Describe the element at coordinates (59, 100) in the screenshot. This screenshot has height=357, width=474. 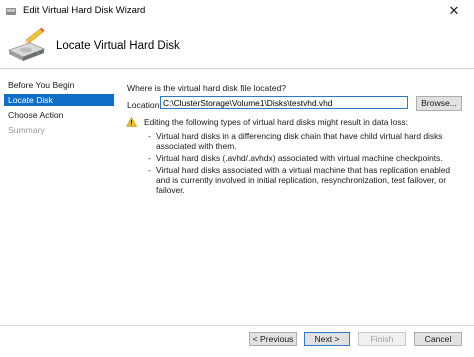
I see `step-locate-disk: Locate Disk` at that location.